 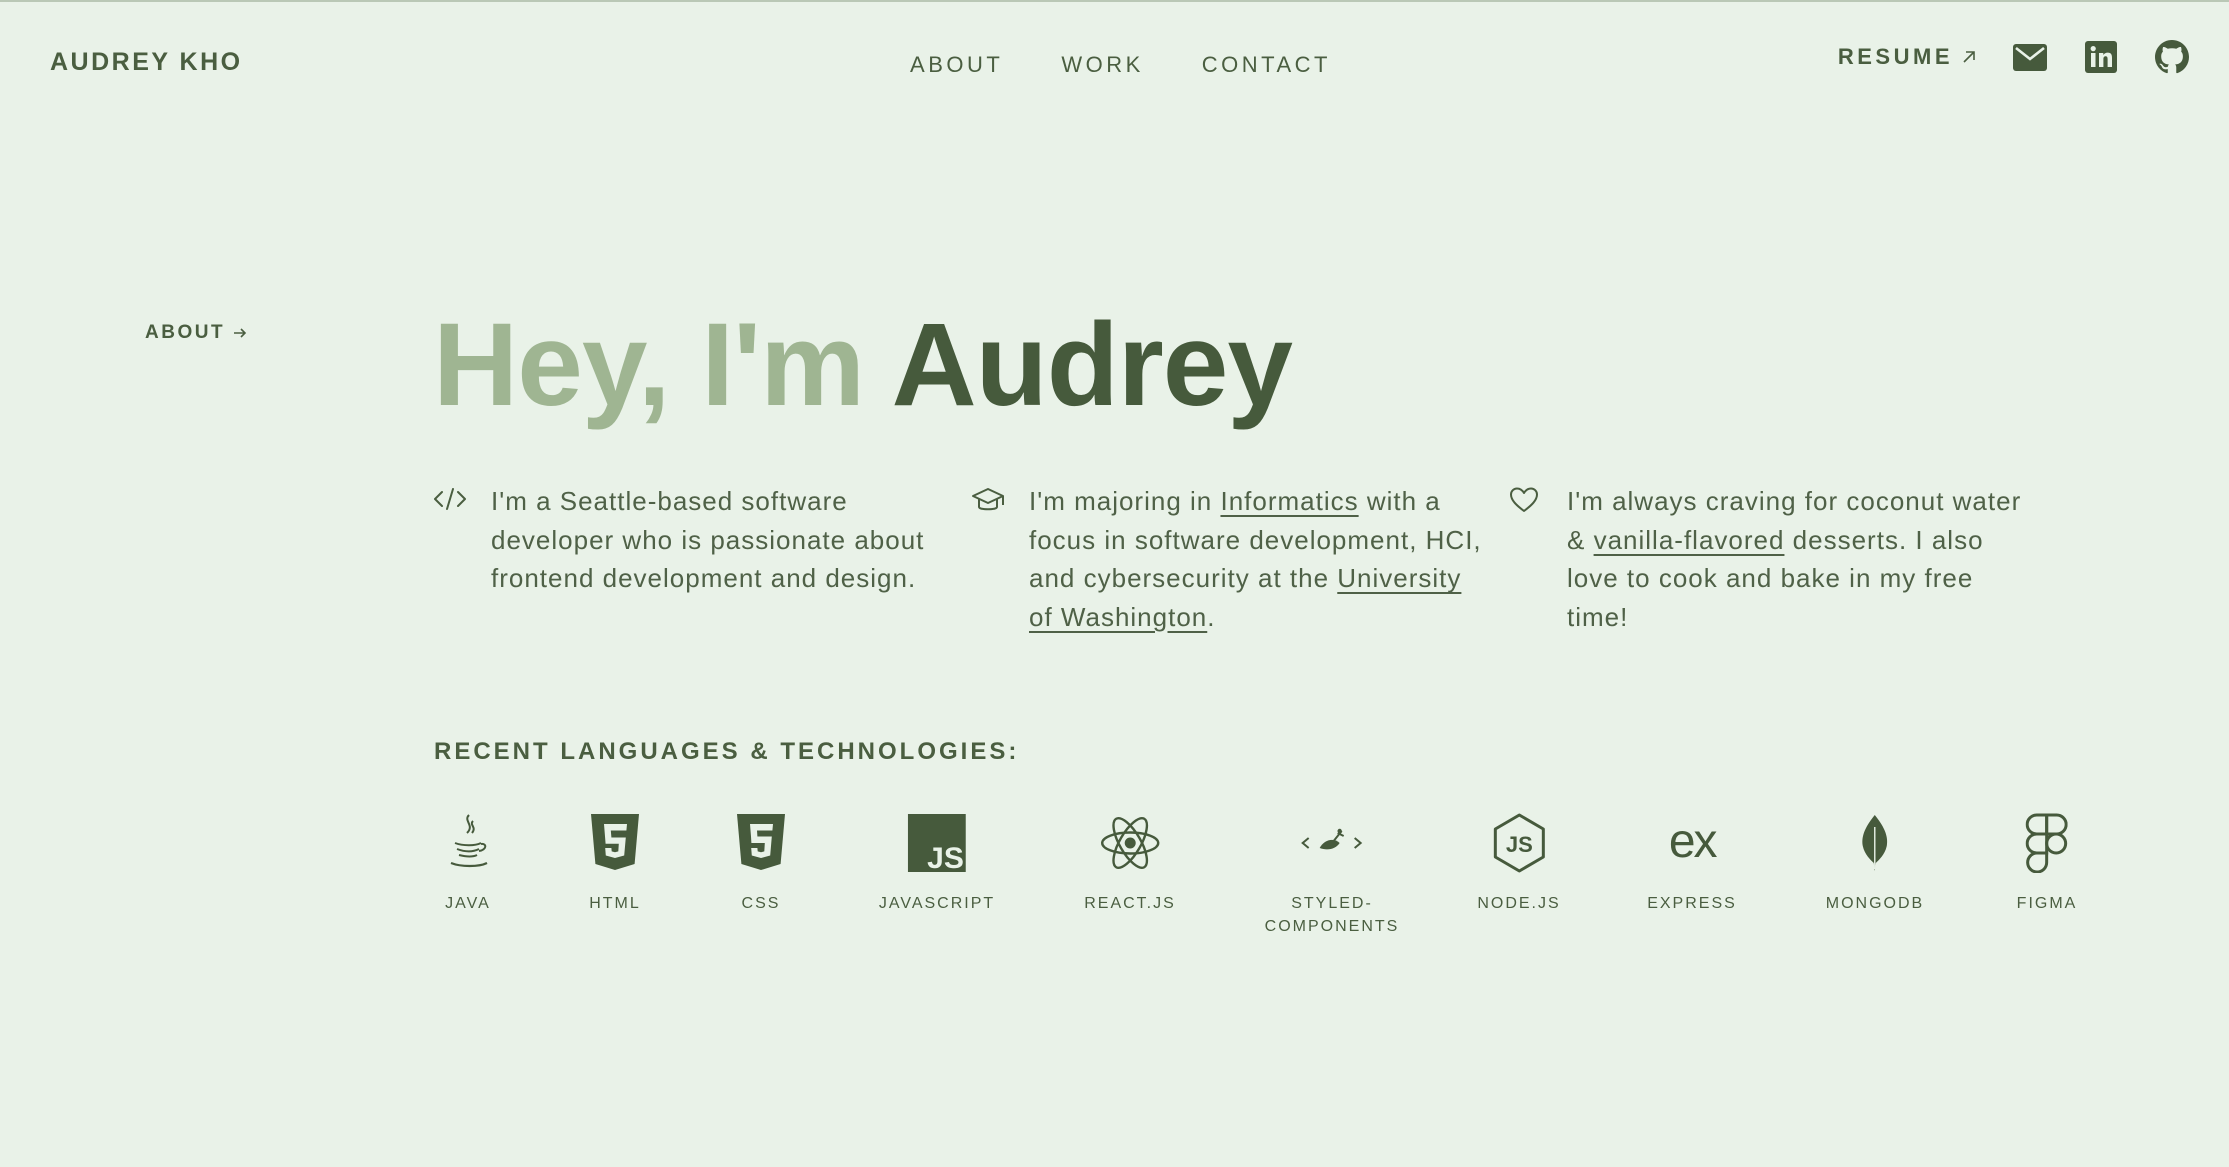 What do you see at coordinates (1130, 843) in the screenshot?
I see `react-icon` at bounding box center [1130, 843].